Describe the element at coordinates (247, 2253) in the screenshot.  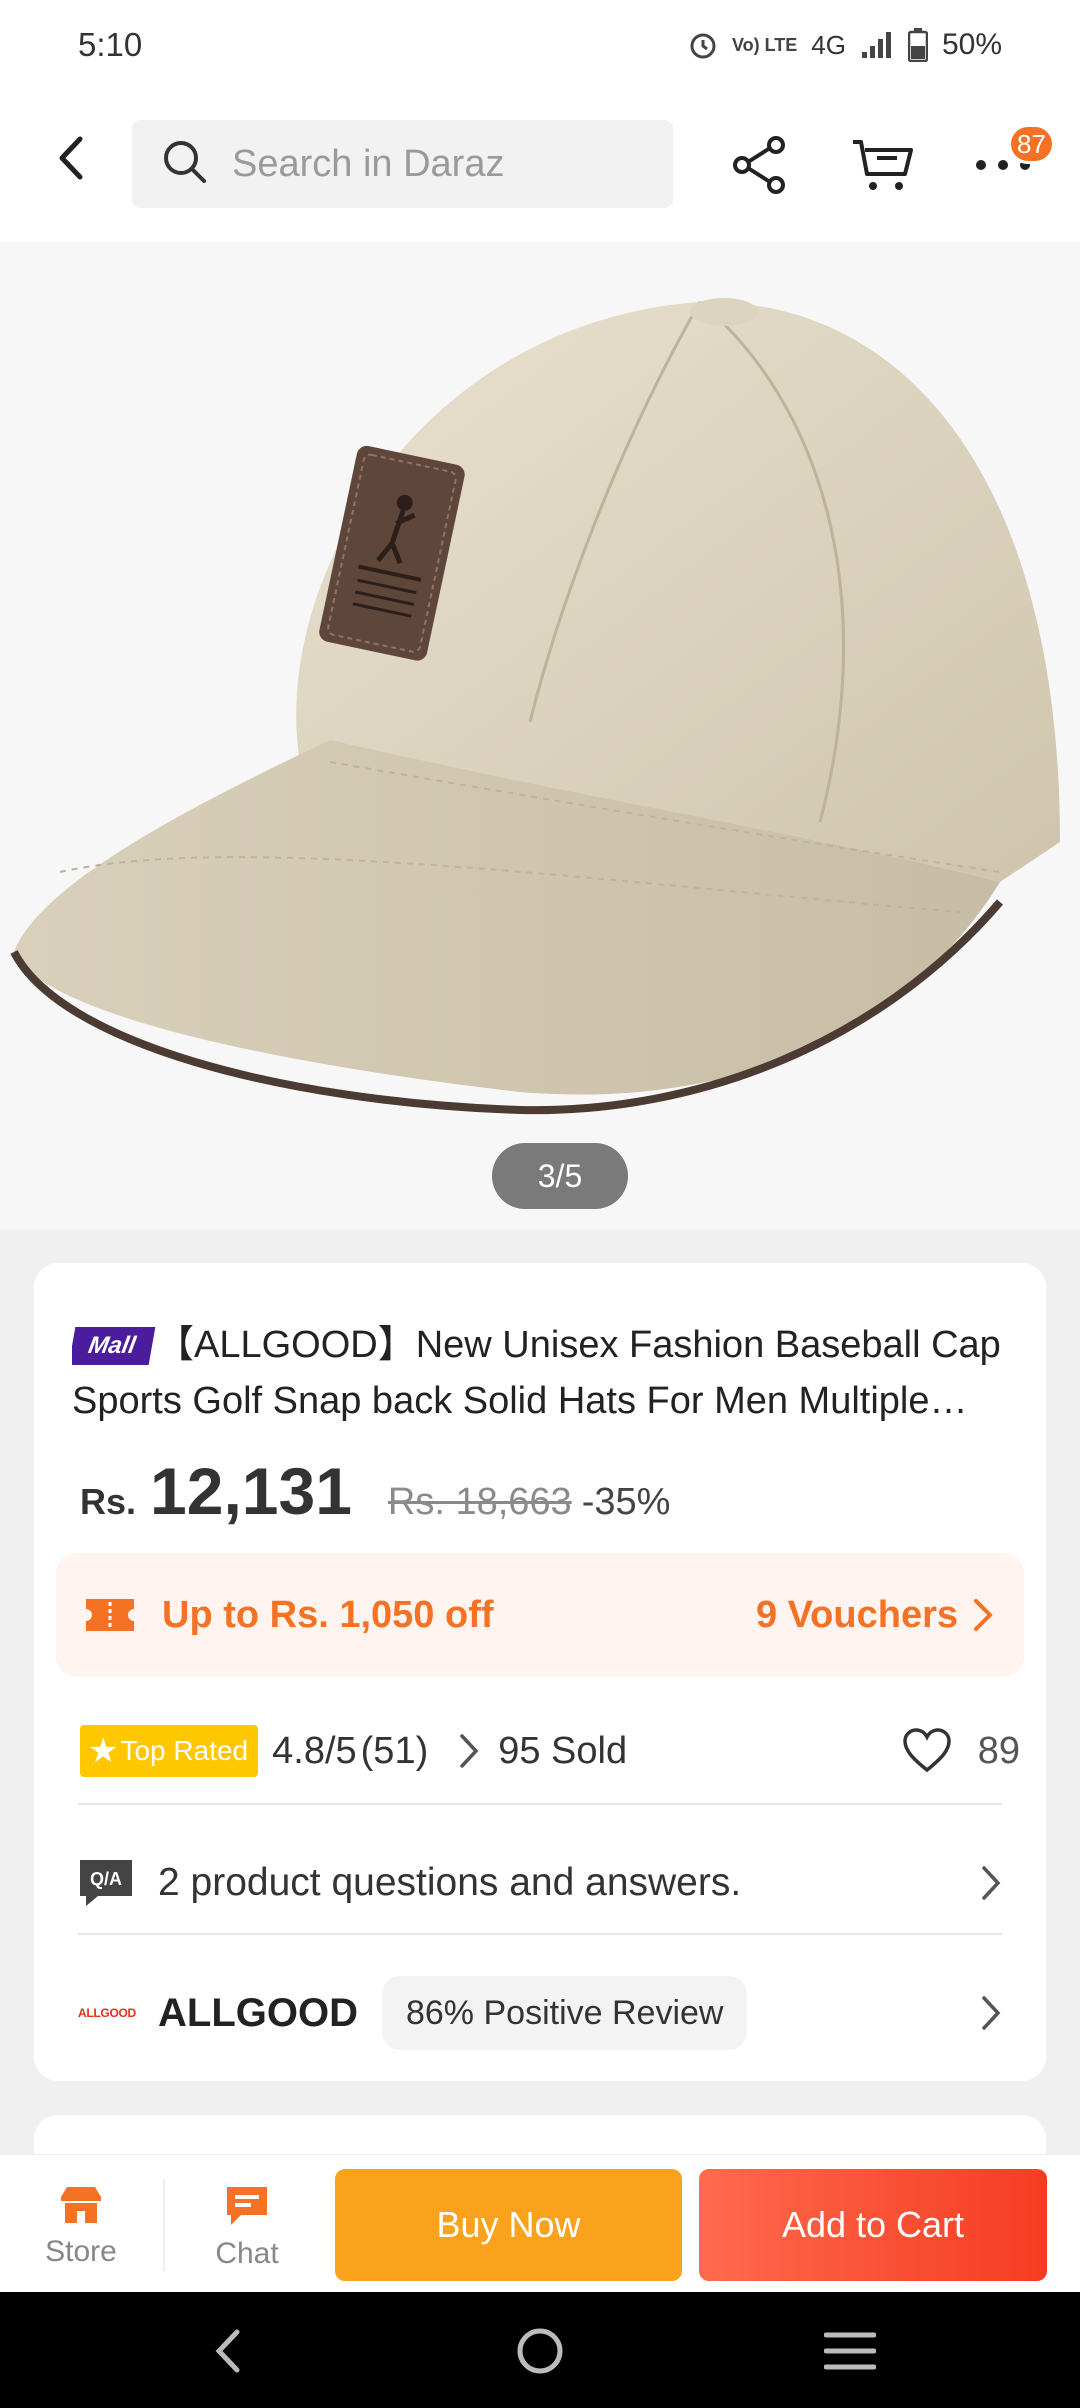
I see `chat-label: Chat` at that location.